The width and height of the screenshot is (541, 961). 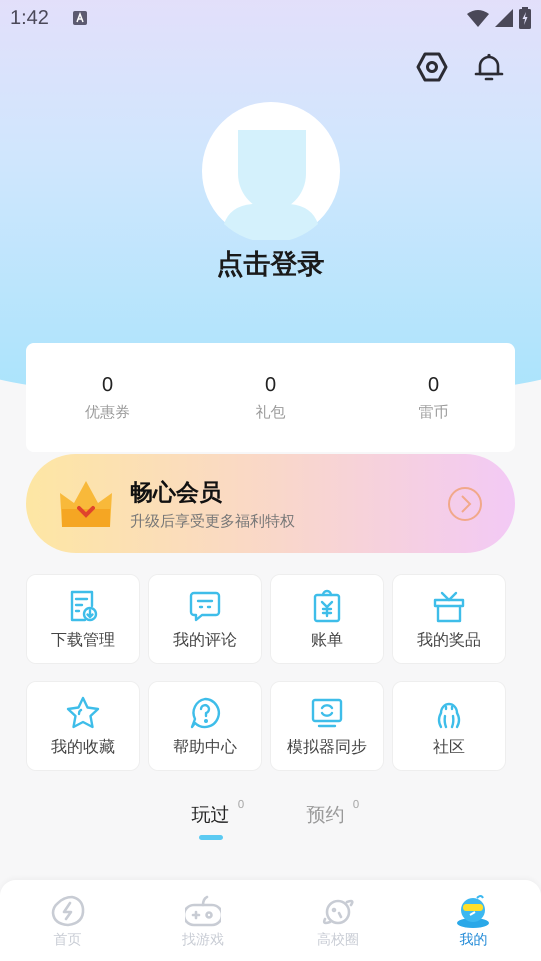 I want to click on star-icon, so click(x=83, y=712).